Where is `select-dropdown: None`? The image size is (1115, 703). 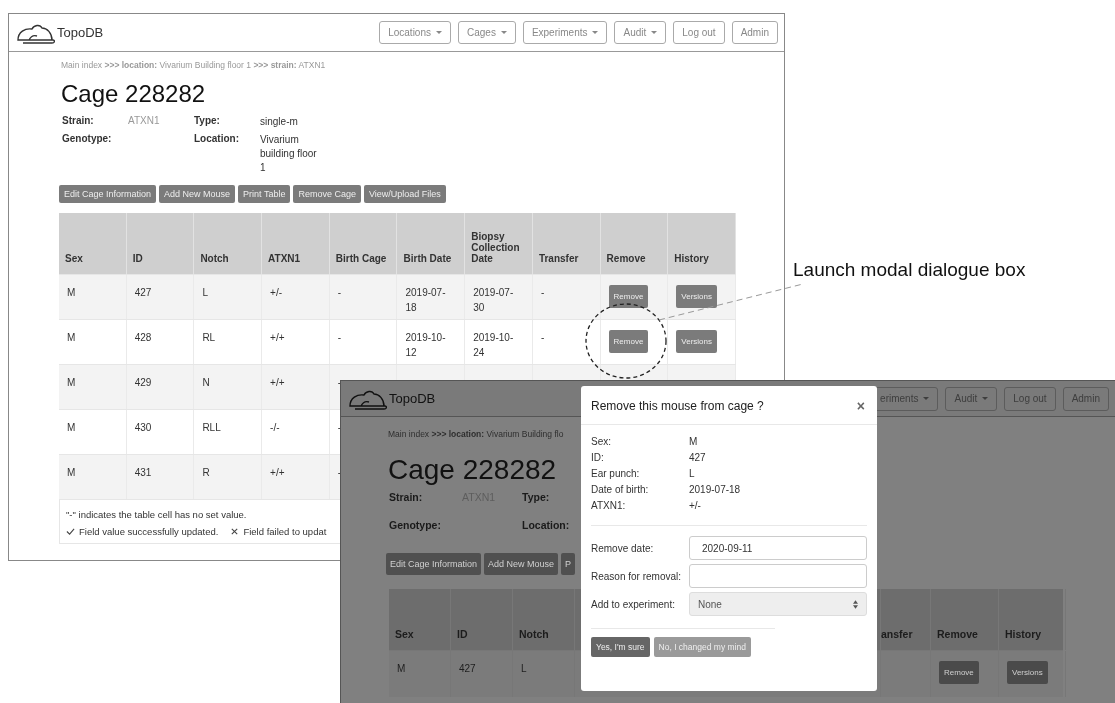
select-dropdown: None is located at coordinates (778, 604).